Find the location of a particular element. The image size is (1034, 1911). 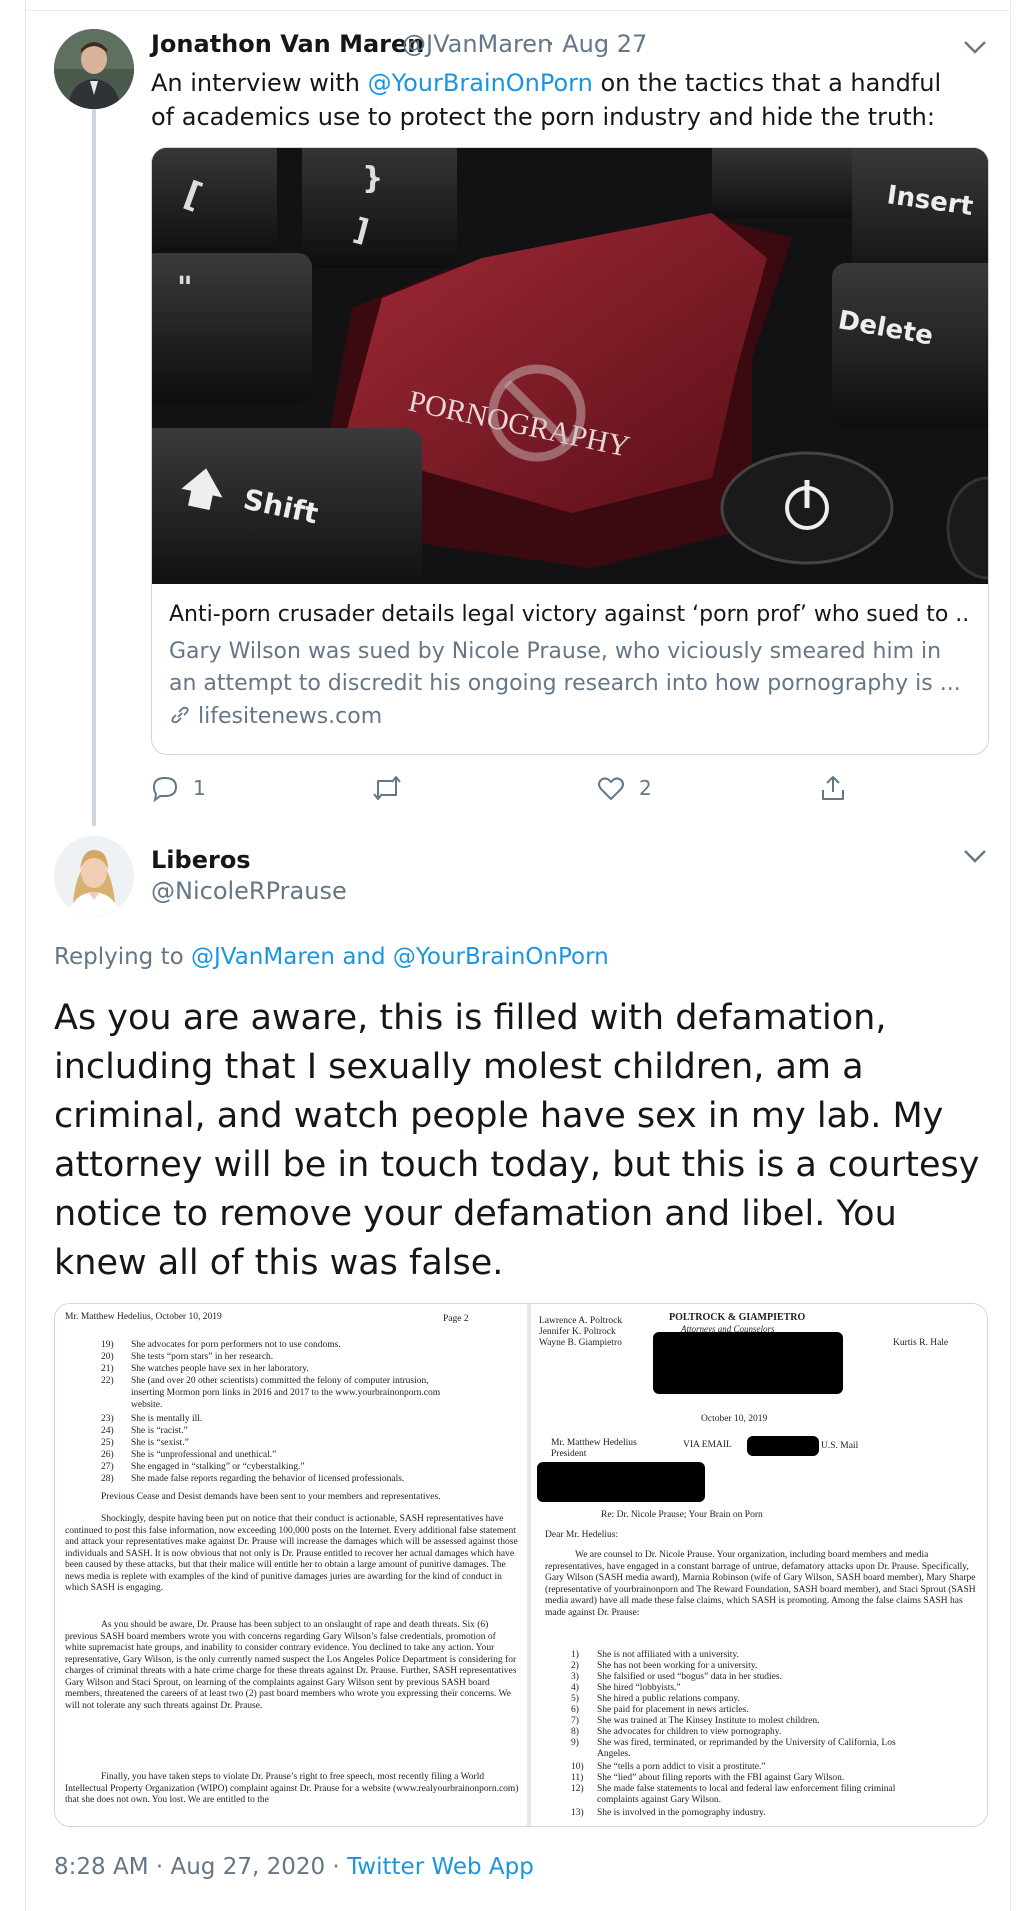

list-number: 1) is located at coordinates (575, 1655).